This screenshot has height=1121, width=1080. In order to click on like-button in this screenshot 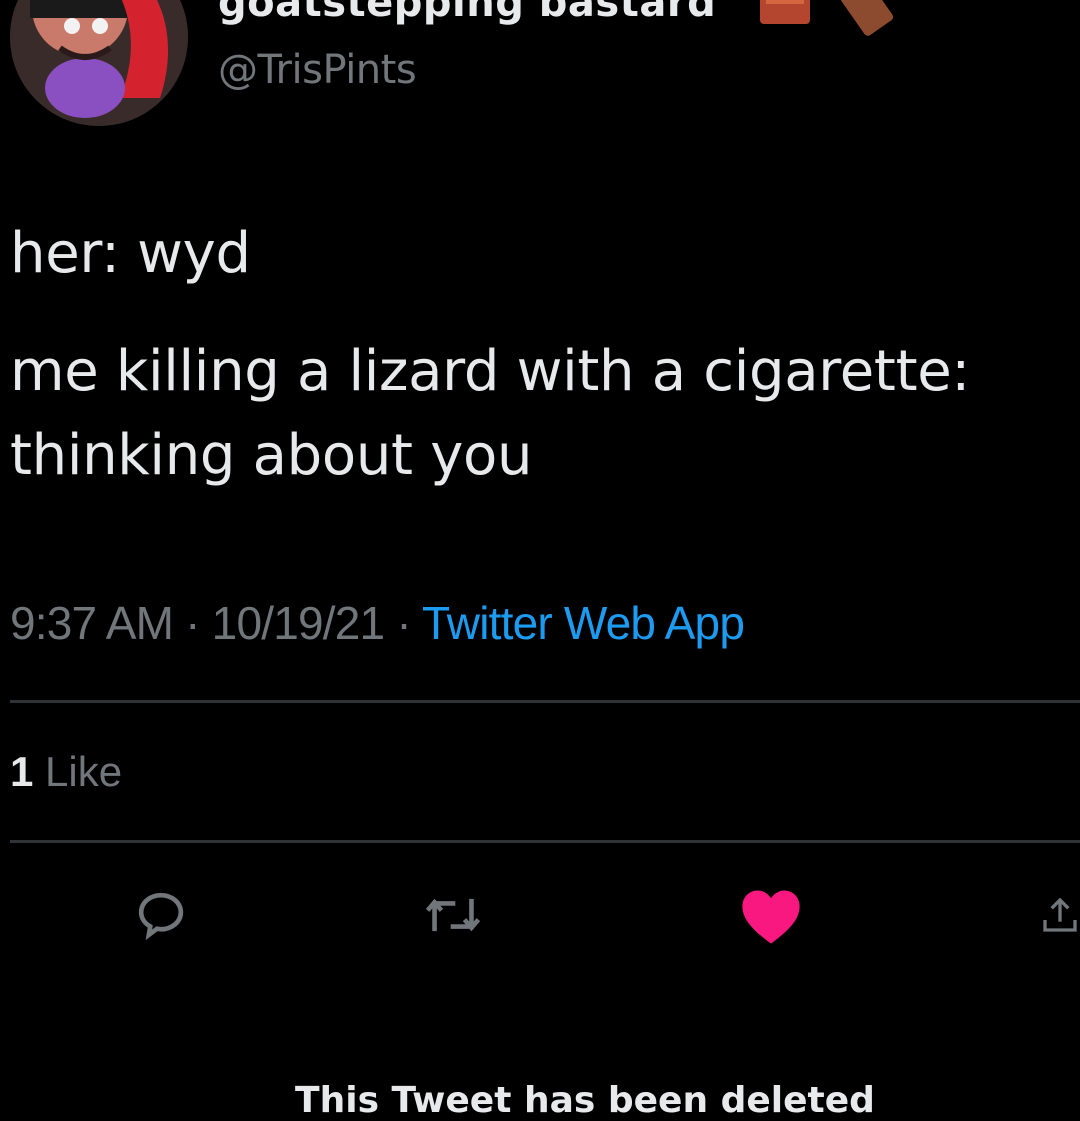, I will do `click(771, 915)`.